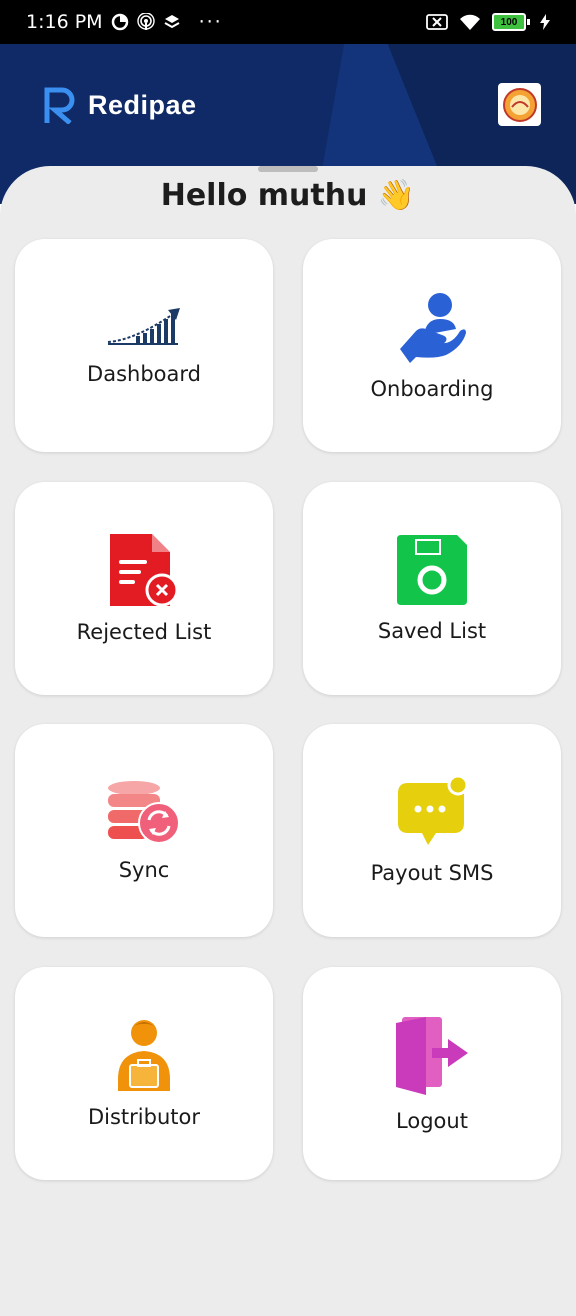 Image resolution: width=576 pixels, height=1316 pixels. What do you see at coordinates (144, 373) in the screenshot?
I see `dashboard-label: Dashboard` at bounding box center [144, 373].